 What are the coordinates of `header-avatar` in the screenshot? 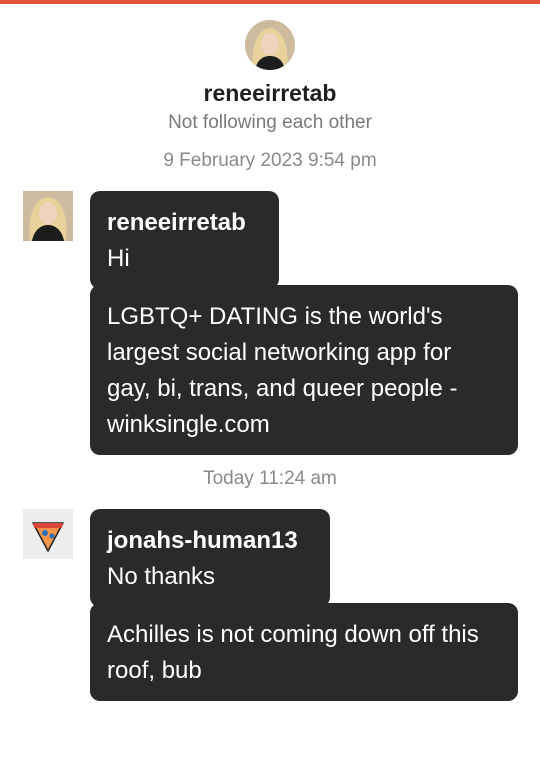 It's located at (270, 45).